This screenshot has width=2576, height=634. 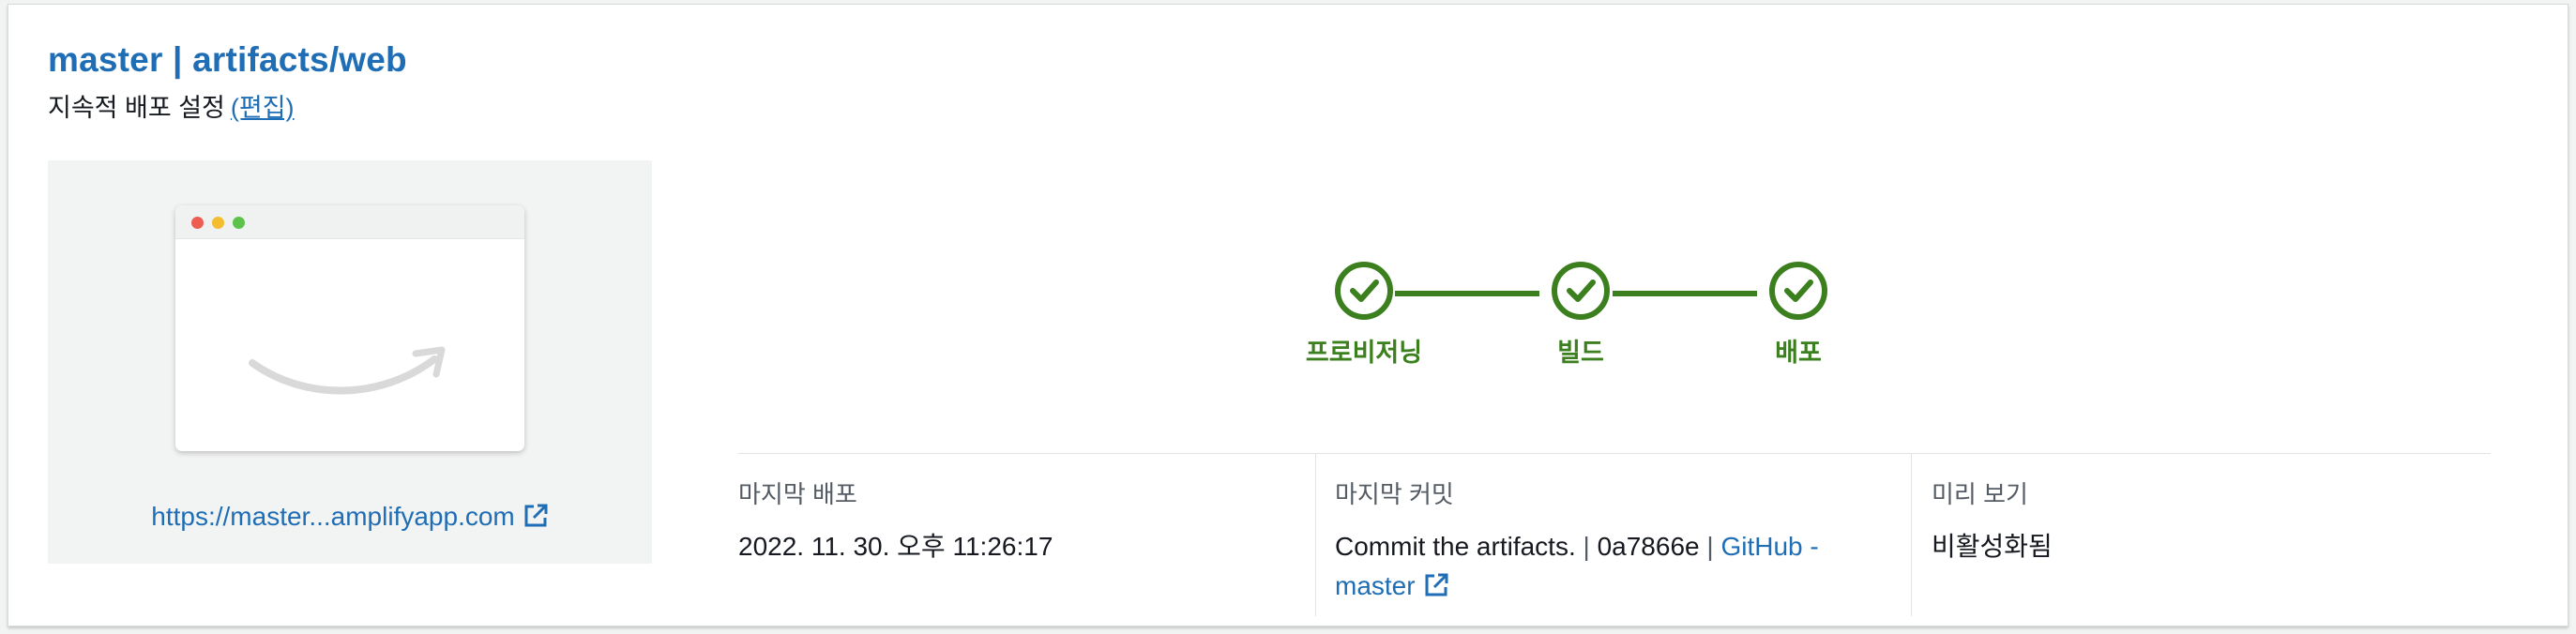 What do you see at coordinates (227, 60) in the screenshot?
I see `branch-title: master | artifacts/web` at bounding box center [227, 60].